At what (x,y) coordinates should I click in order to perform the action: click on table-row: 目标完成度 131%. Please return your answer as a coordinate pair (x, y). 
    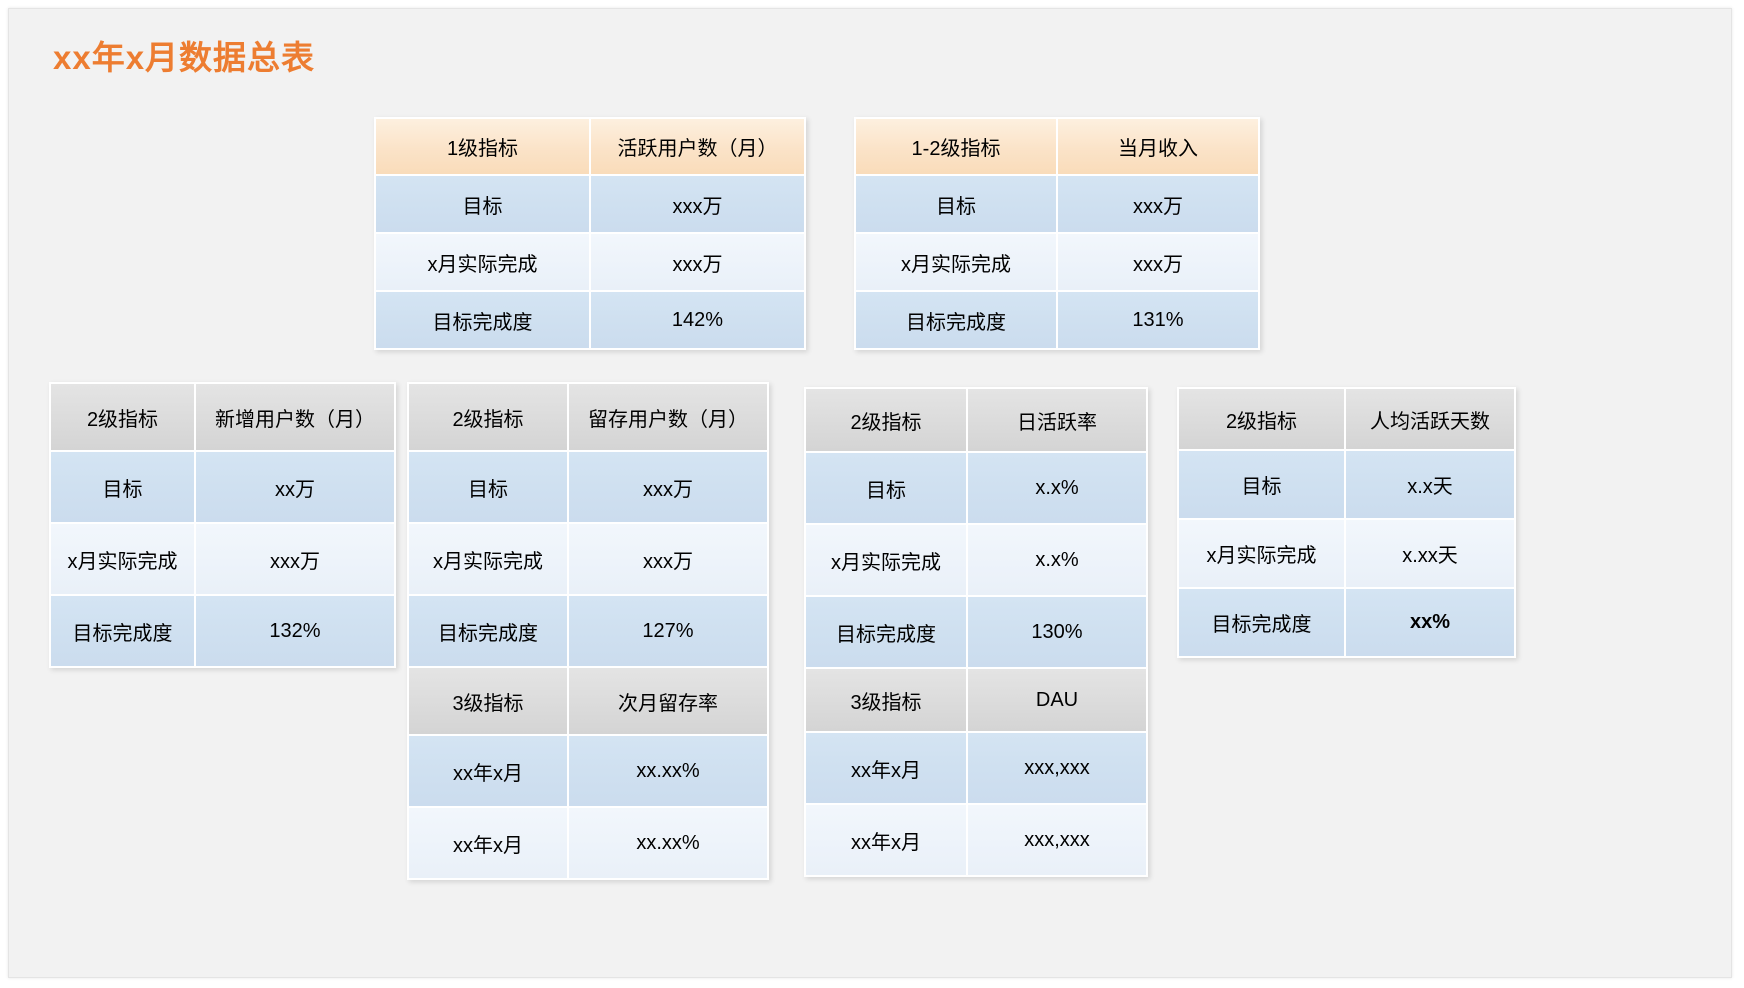
    Looking at the image, I should click on (1057, 320).